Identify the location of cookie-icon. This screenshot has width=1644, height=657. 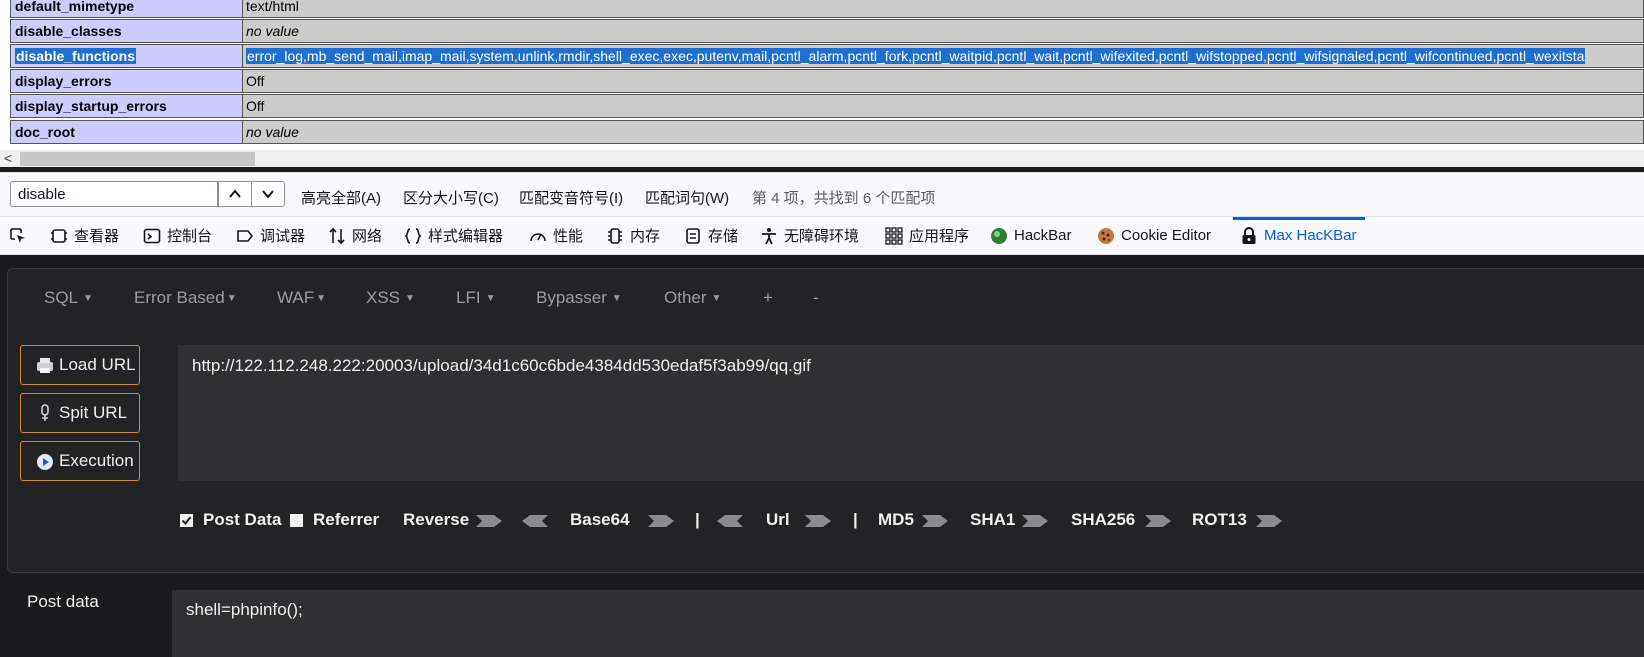
(1106, 235).